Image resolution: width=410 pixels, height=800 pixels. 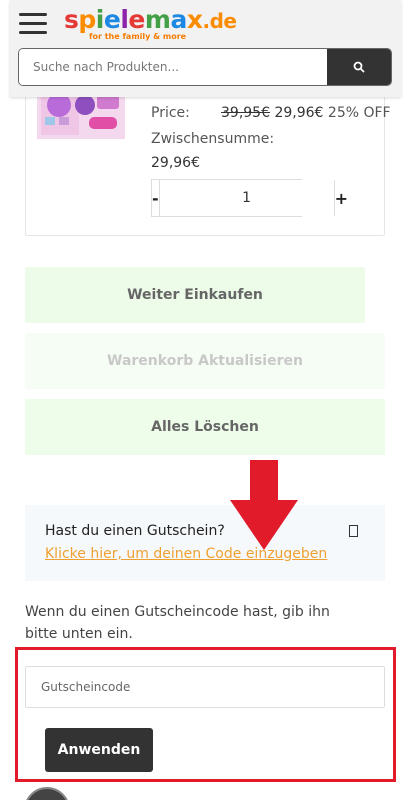 What do you see at coordinates (173, 67) in the screenshot?
I see `search-input` at bounding box center [173, 67].